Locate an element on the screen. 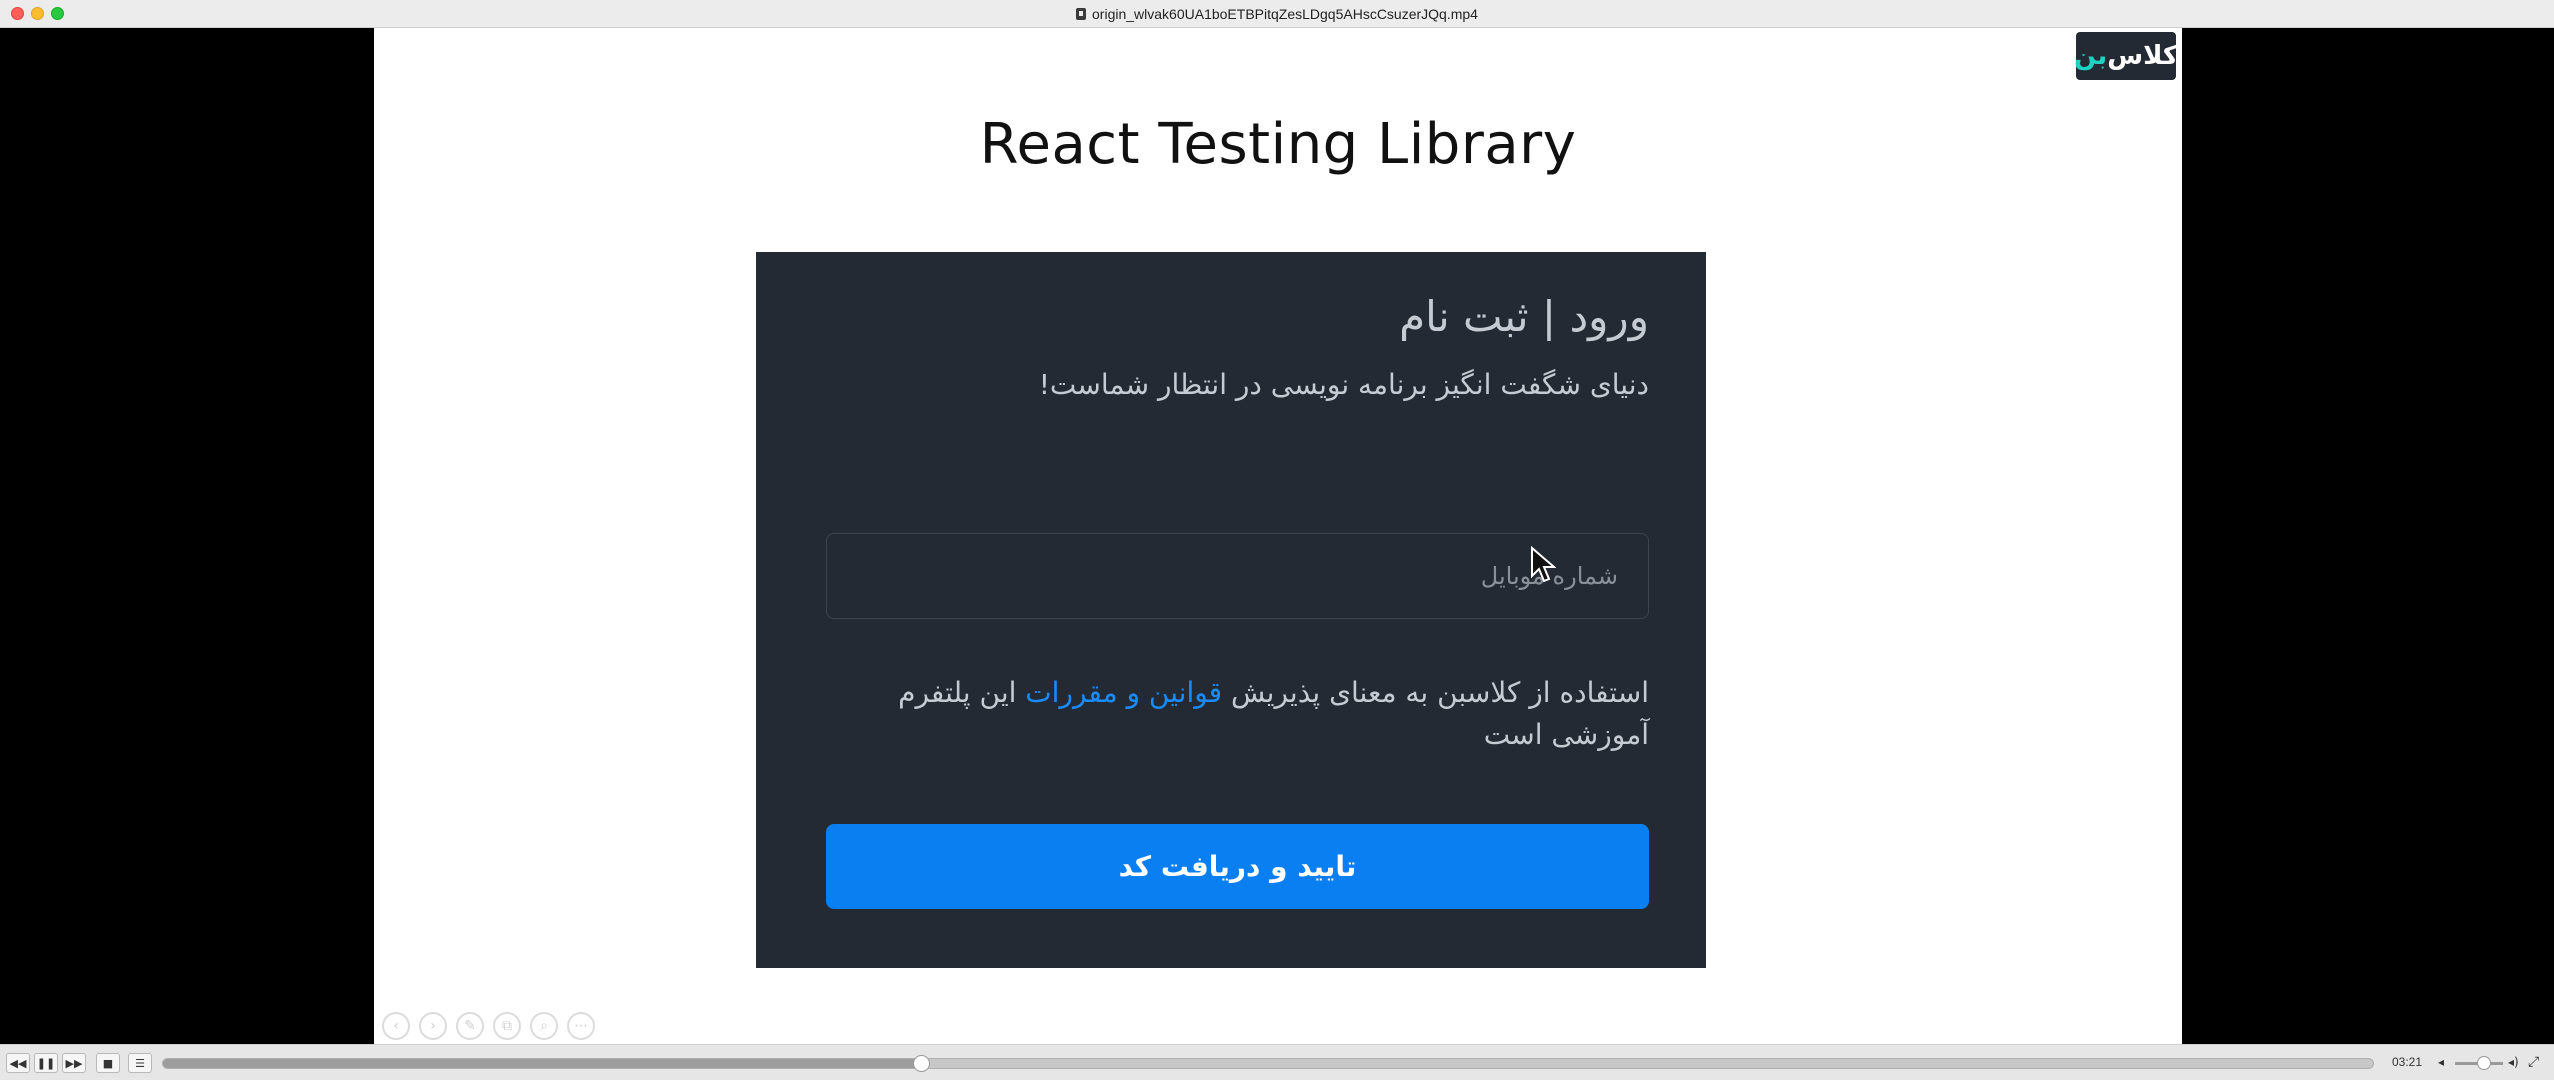 This screenshot has width=2554, height=1080. confirm-and-get-code-button: تایید و دریافت کد is located at coordinates (1237, 866).